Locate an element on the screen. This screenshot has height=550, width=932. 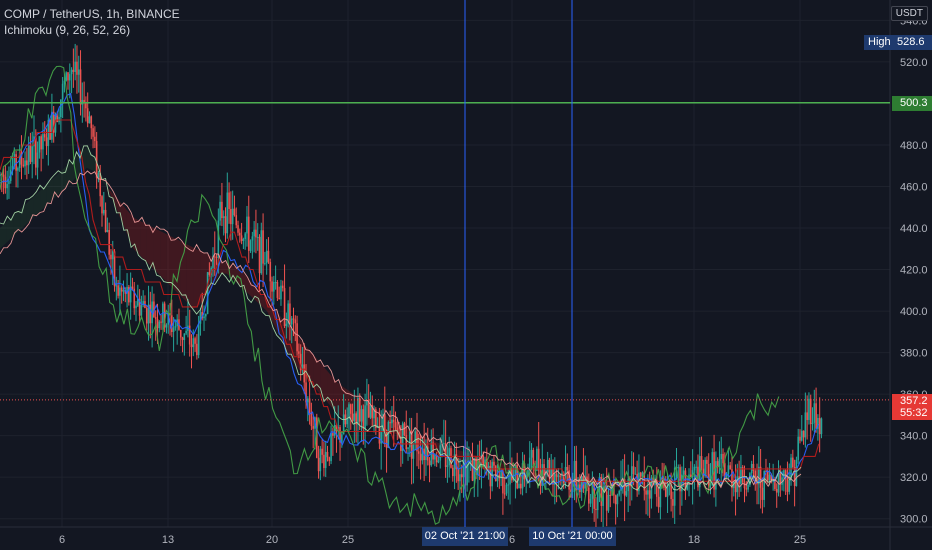
bar-countdown: 55:32 is located at coordinates (914, 412).